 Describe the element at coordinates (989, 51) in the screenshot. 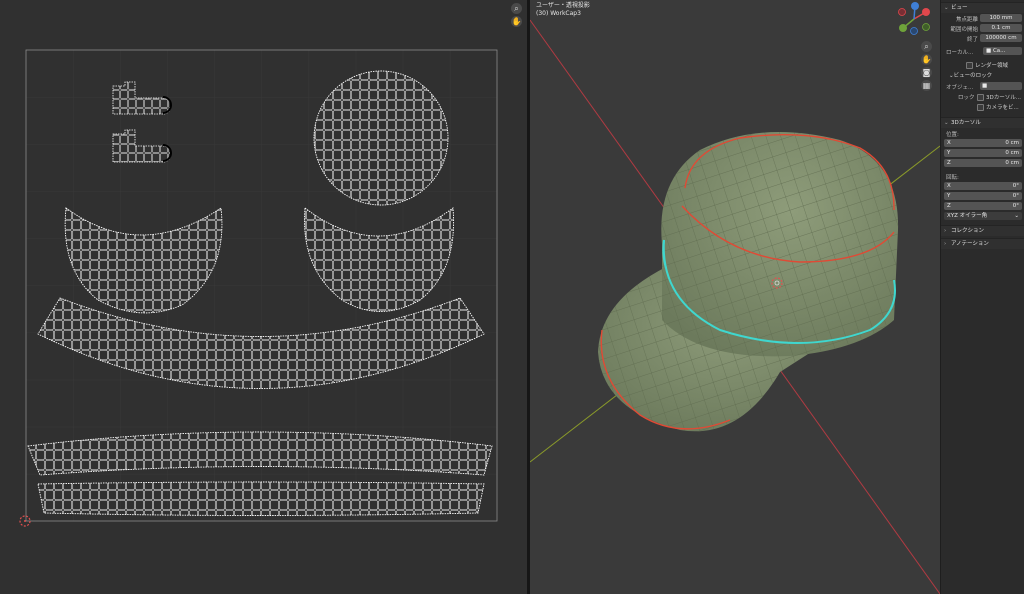

I see `camera-icon: ■` at that location.